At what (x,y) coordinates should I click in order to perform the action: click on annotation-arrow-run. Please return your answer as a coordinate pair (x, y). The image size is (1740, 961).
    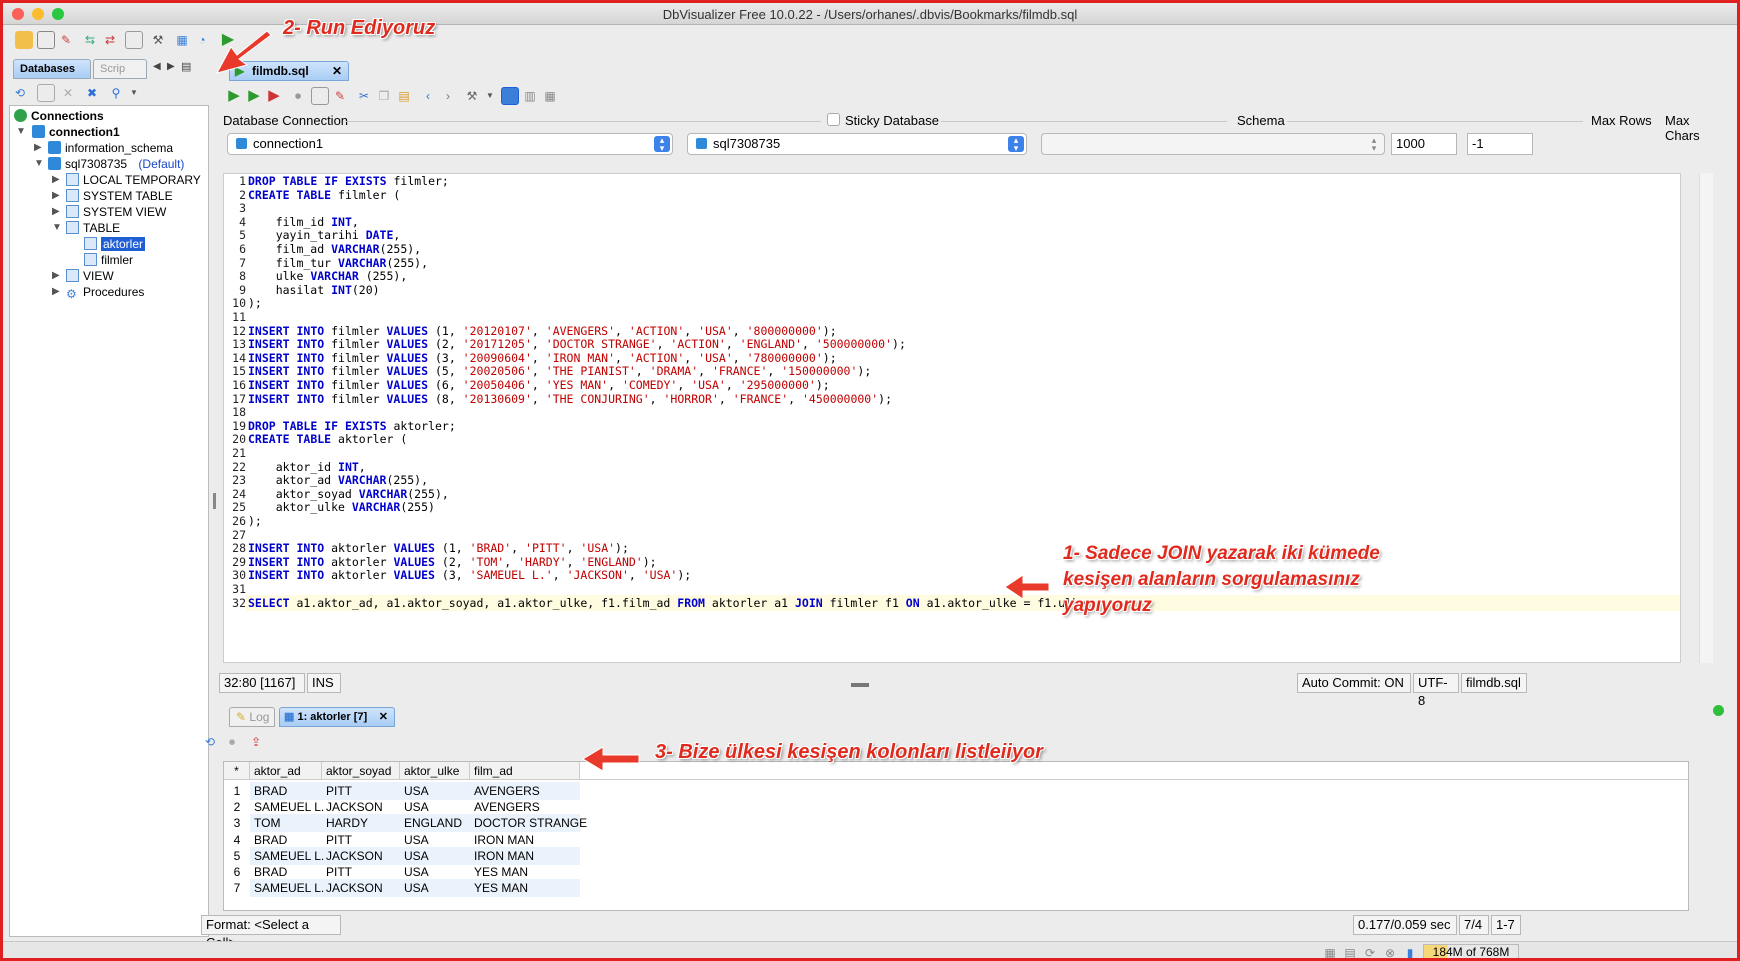
    Looking at the image, I should click on (244, 52).